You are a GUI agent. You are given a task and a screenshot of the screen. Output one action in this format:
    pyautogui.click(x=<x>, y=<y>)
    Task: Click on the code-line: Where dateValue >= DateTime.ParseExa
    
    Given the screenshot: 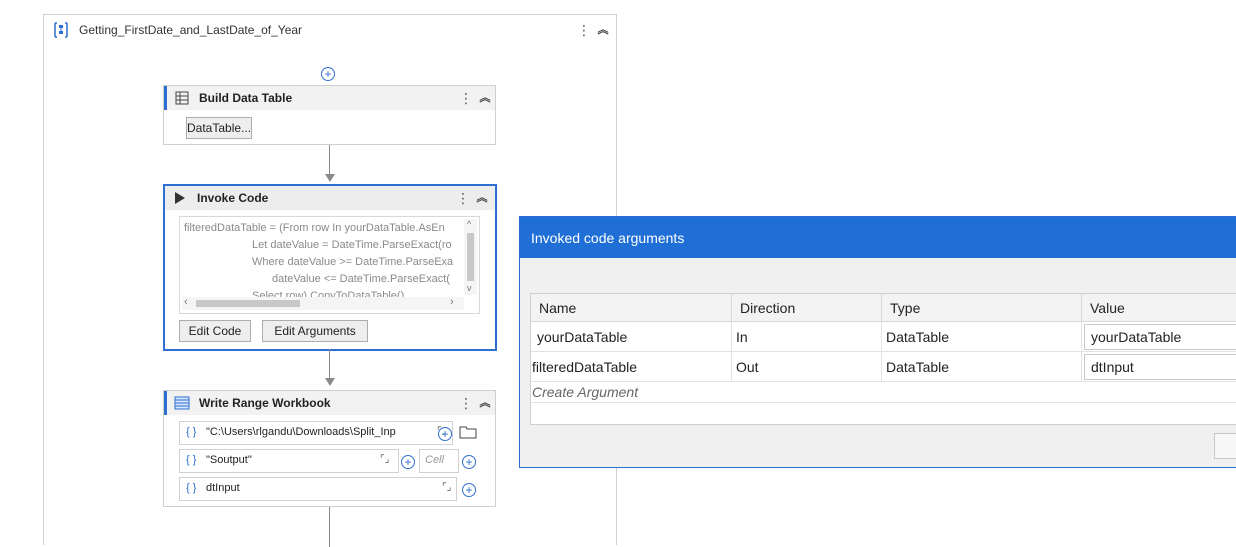 What is the action you would take?
    pyautogui.click(x=353, y=262)
    